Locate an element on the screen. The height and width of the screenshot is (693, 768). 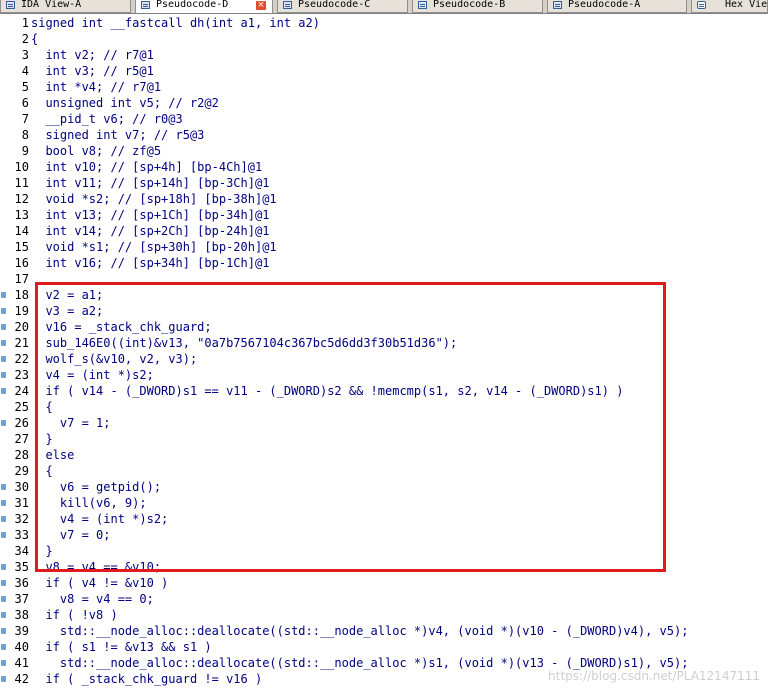
line-number: 7 is located at coordinates (25, 119).